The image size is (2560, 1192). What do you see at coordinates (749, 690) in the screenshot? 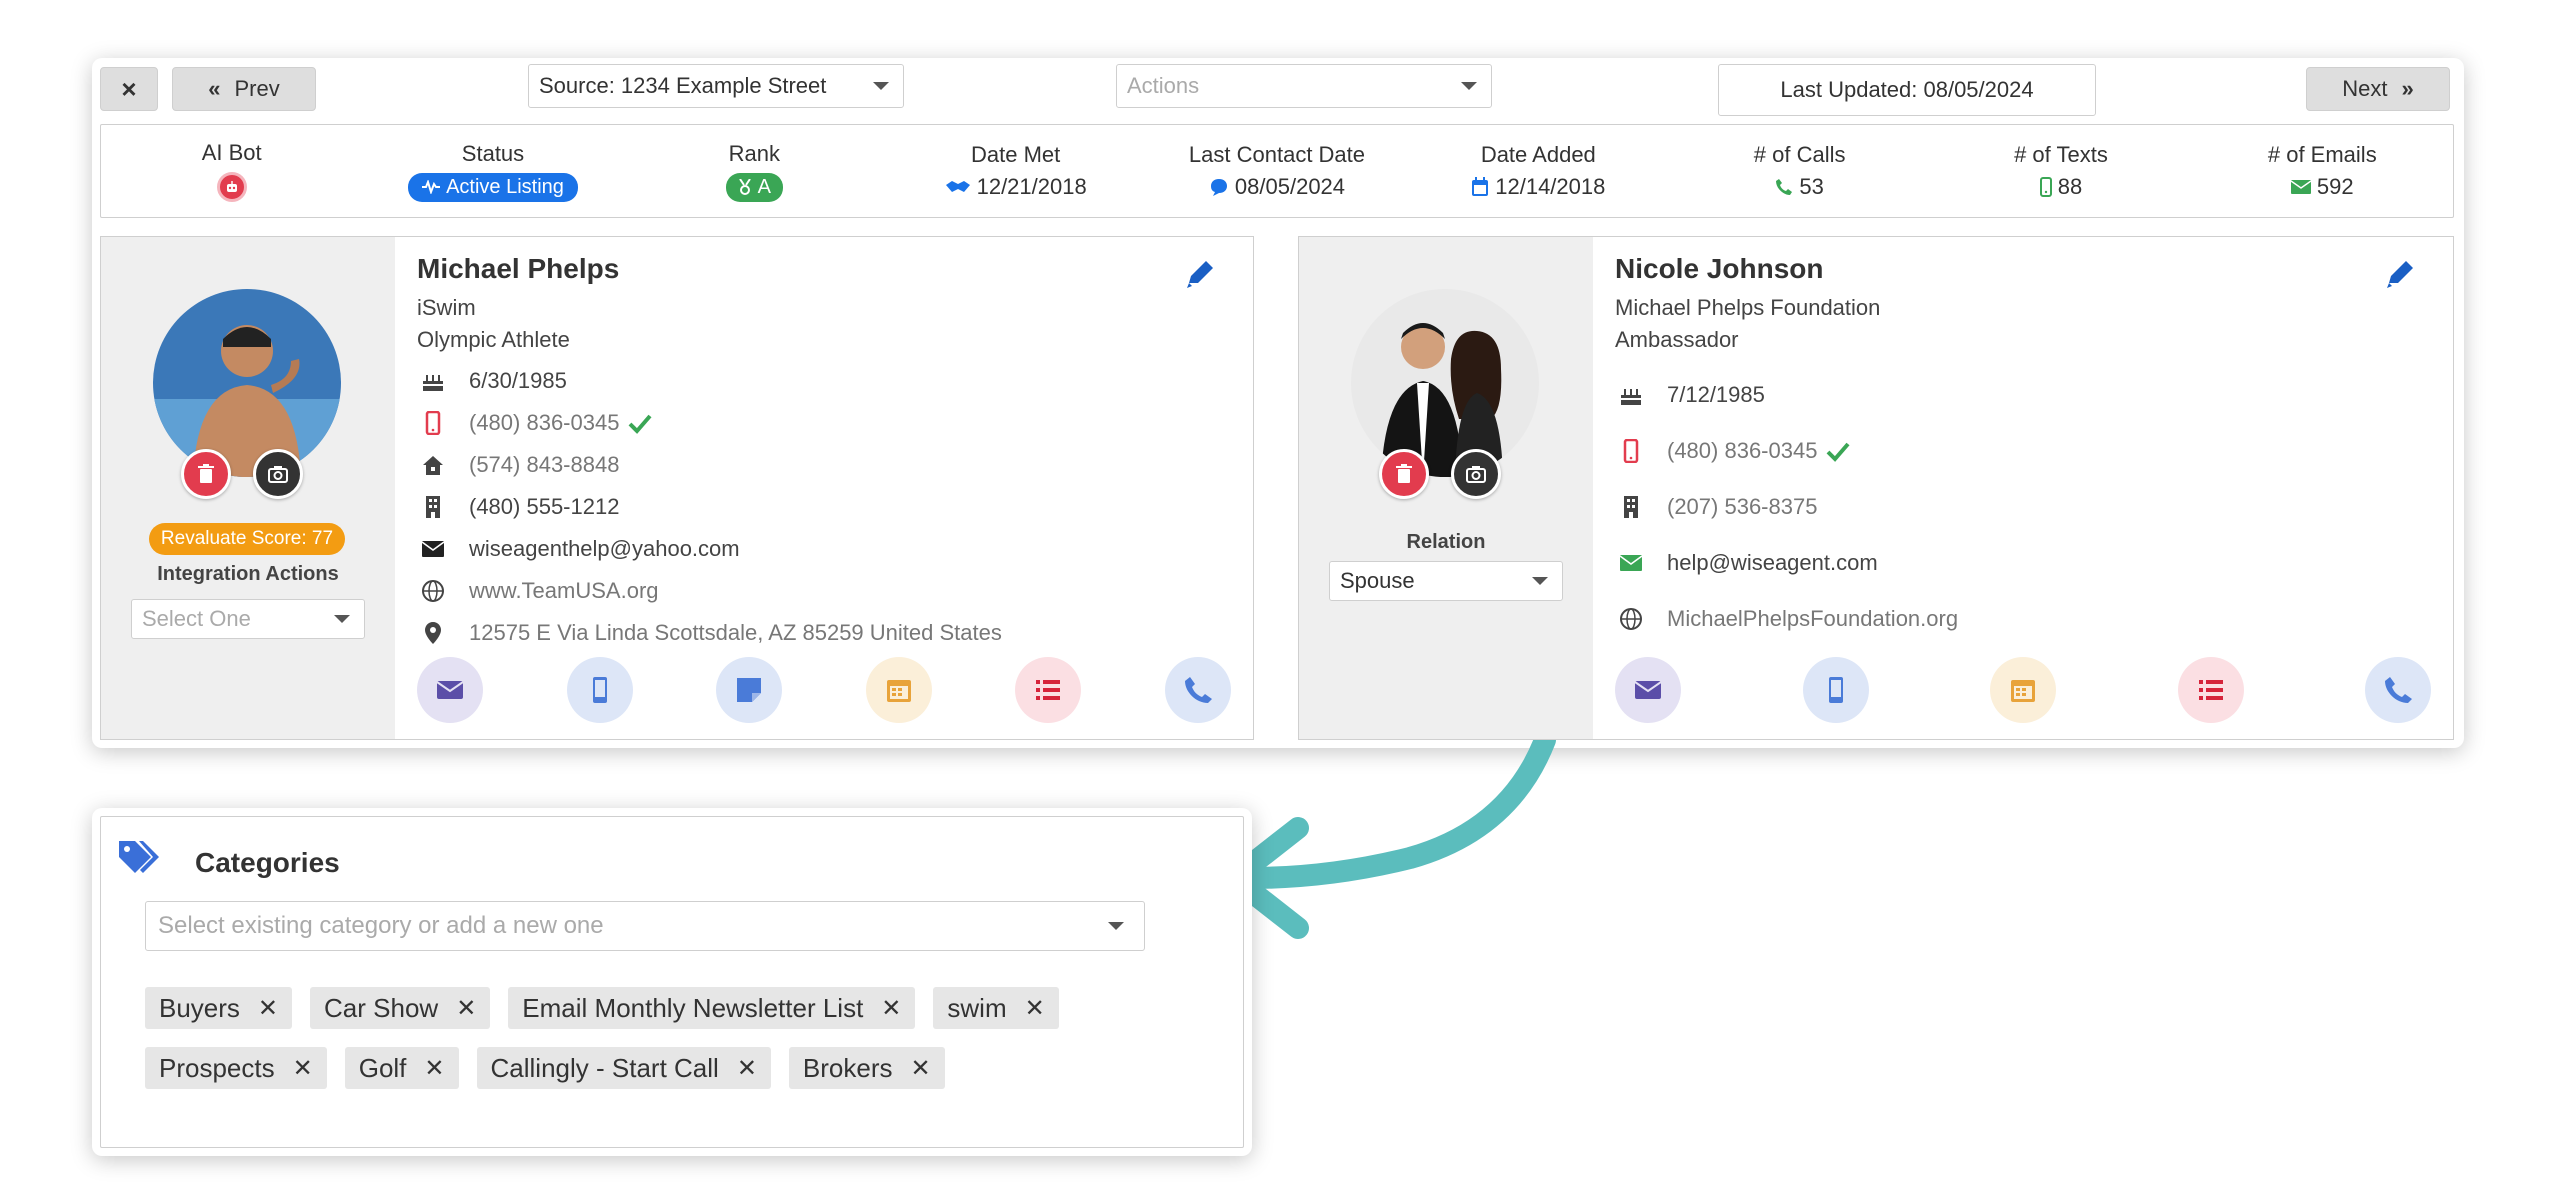
I see `add-note-button` at bounding box center [749, 690].